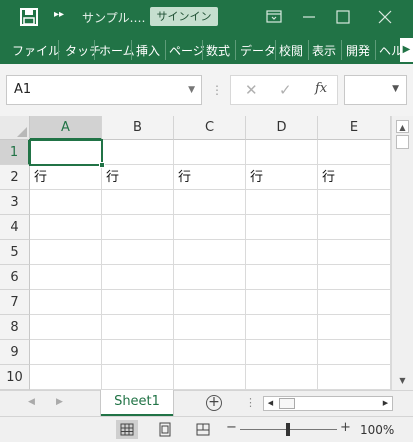  What do you see at coordinates (402, 380) in the screenshot?
I see `scroll-down-icon: ▼` at bounding box center [402, 380].